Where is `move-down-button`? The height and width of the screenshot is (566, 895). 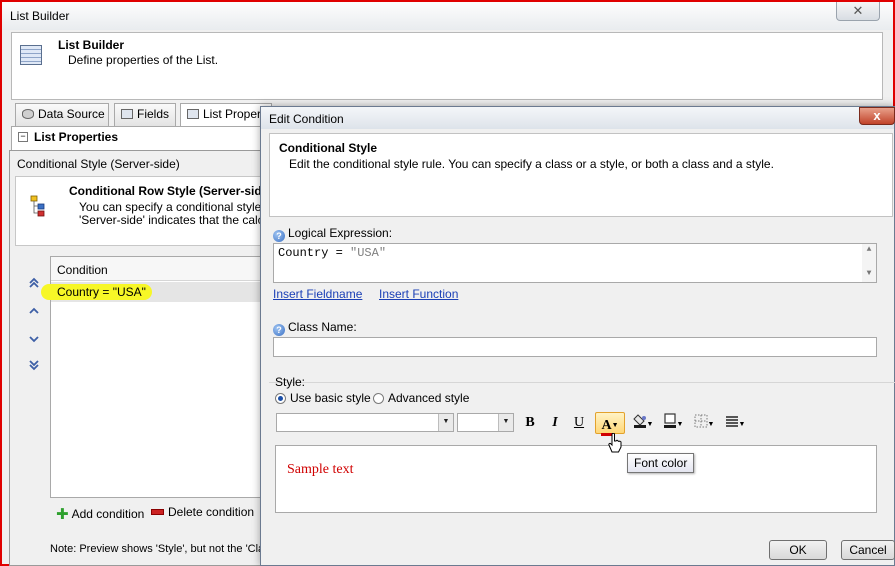 move-down-button is located at coordinates (34, 341).